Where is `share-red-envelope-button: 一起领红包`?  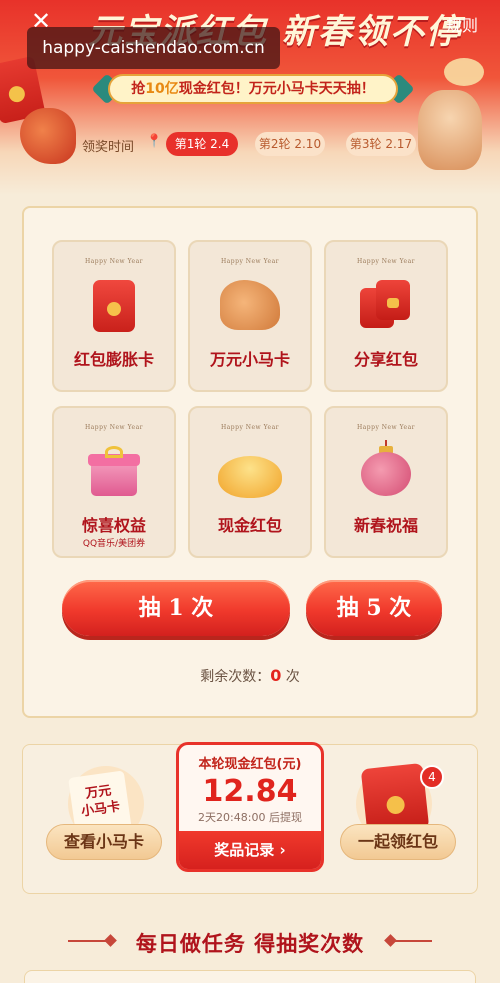
share-red-envelope-button: 一起领红包 is located at coordinates (398, 842).